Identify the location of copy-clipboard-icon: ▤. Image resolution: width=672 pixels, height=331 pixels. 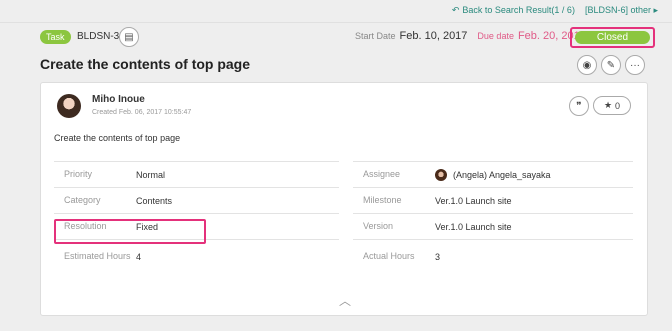
(129, 37).